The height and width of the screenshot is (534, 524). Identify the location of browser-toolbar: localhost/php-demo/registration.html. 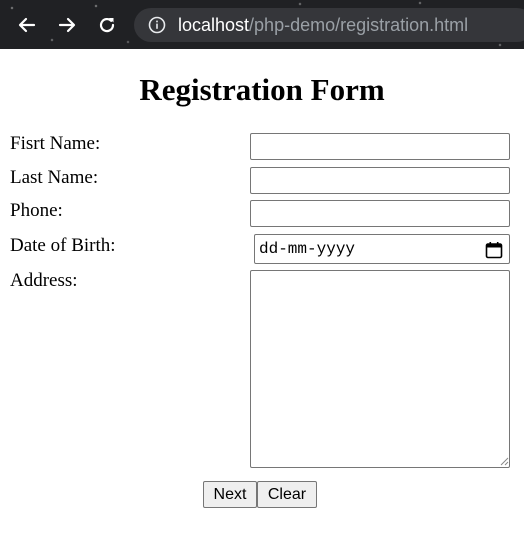
(262, 24).